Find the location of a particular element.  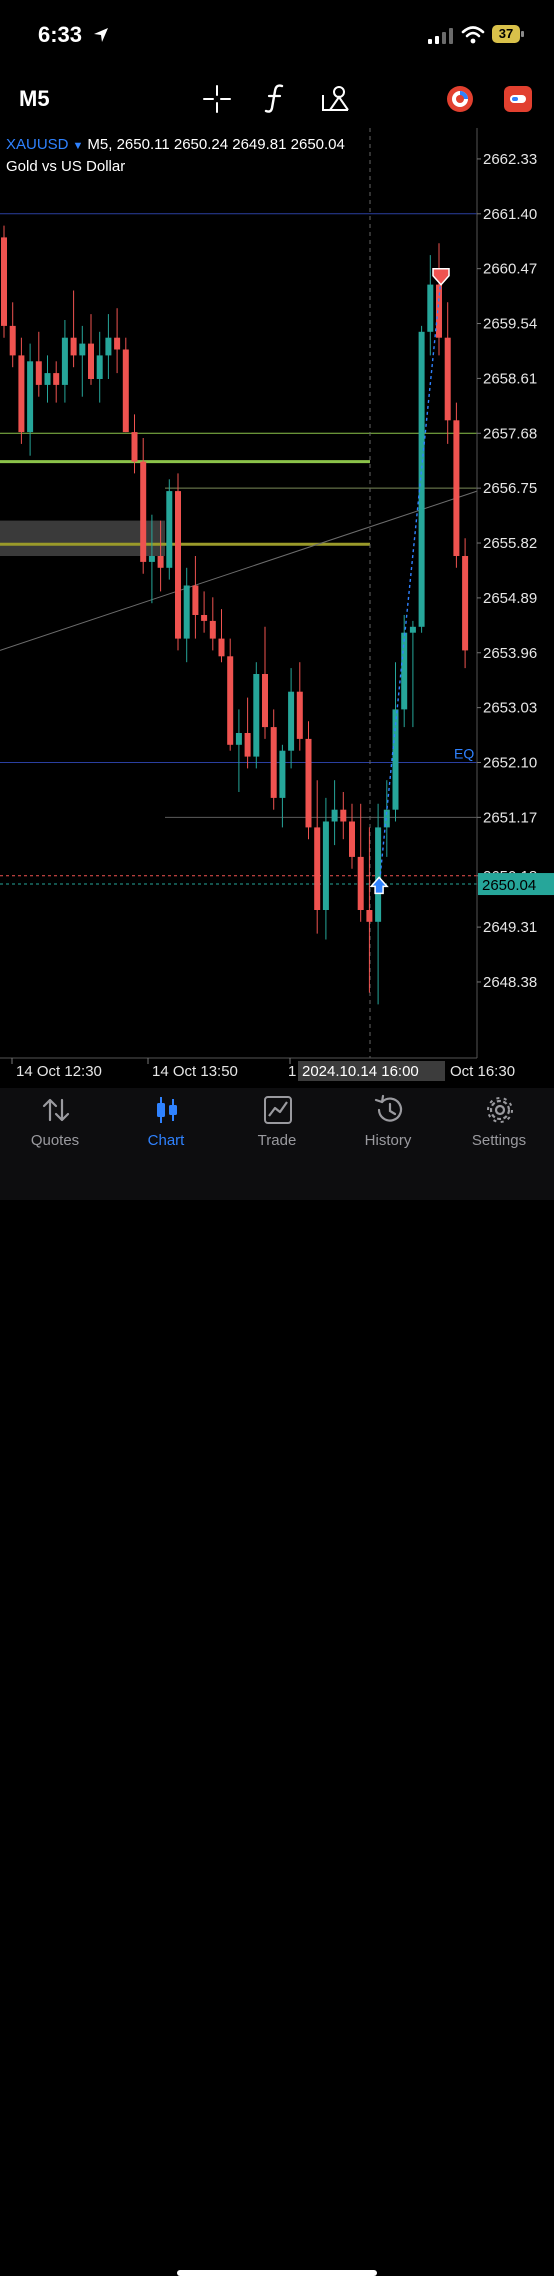

symbol-description: Gold vs US Dollar is located at coordinates (66, 166).